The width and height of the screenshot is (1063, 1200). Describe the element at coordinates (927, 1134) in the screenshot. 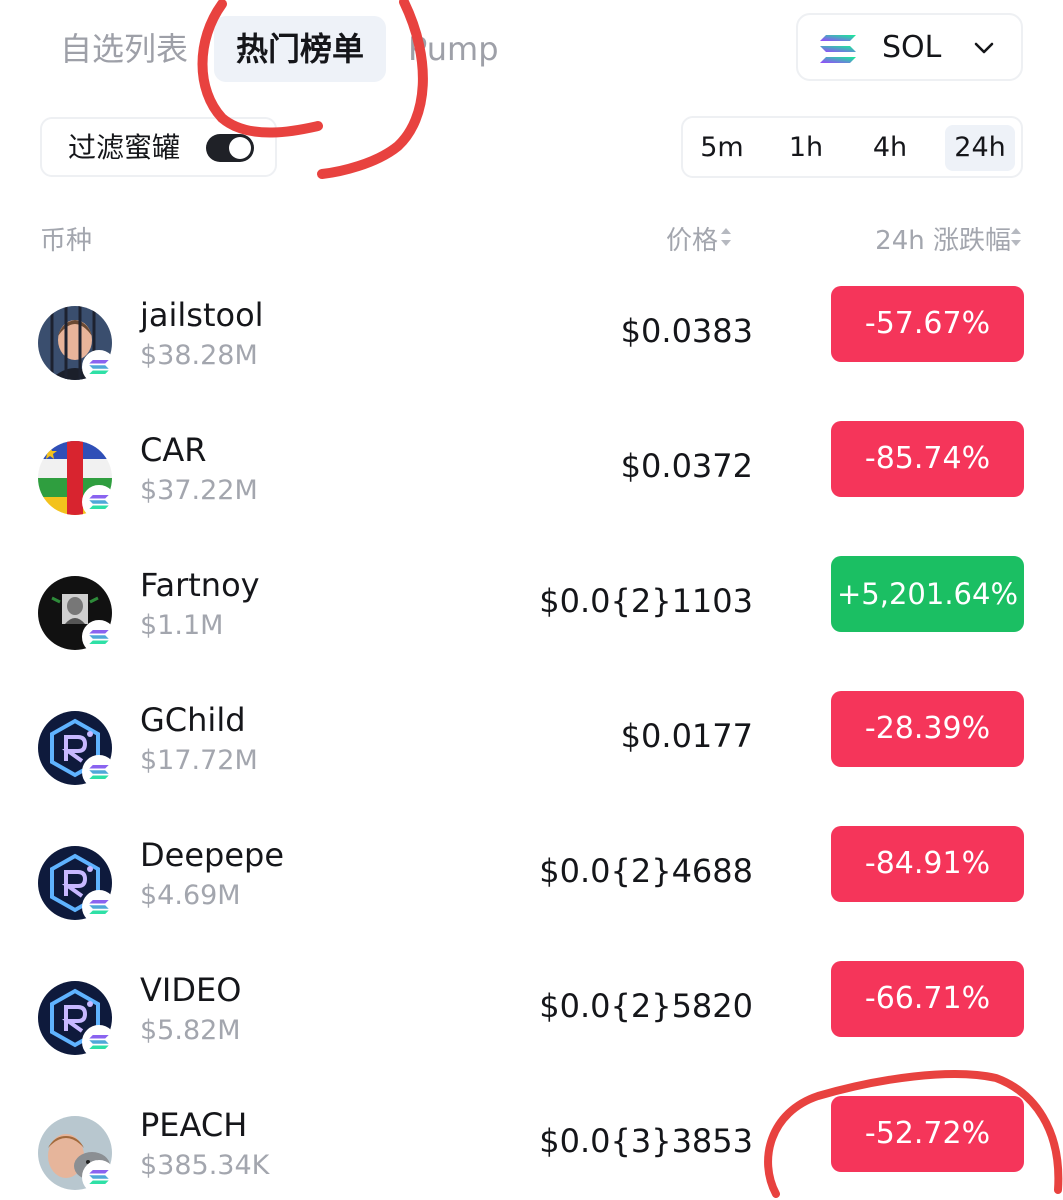

I see `change-badge: -52.72%` at that location.